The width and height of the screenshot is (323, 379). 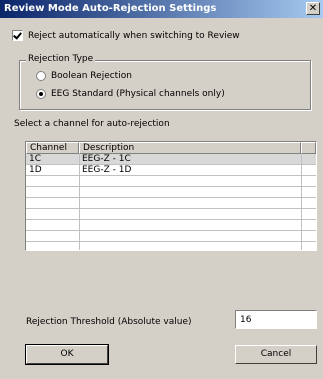 What do you see at coordinates (171, 159) in the screenshot?
I see `table-row: 1C EEG-Z - 1C` at bounding box center [171, 159].